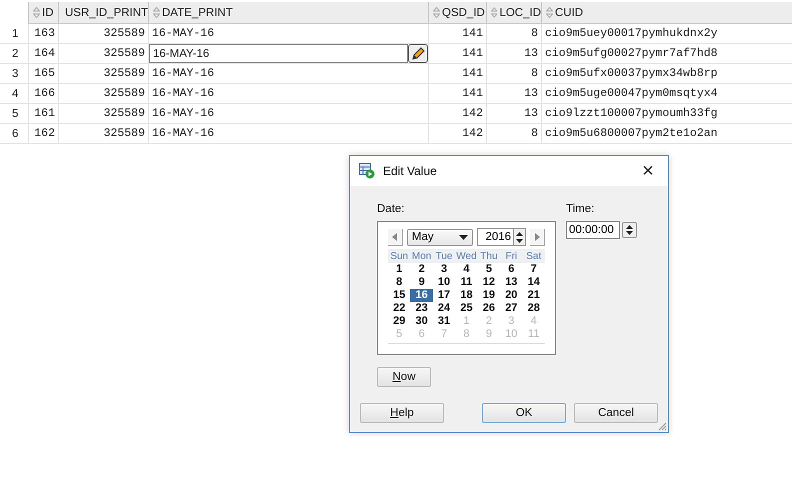 This screenshot has height=484, width=792. I want to click on column-header: ID, so click(43, 13).